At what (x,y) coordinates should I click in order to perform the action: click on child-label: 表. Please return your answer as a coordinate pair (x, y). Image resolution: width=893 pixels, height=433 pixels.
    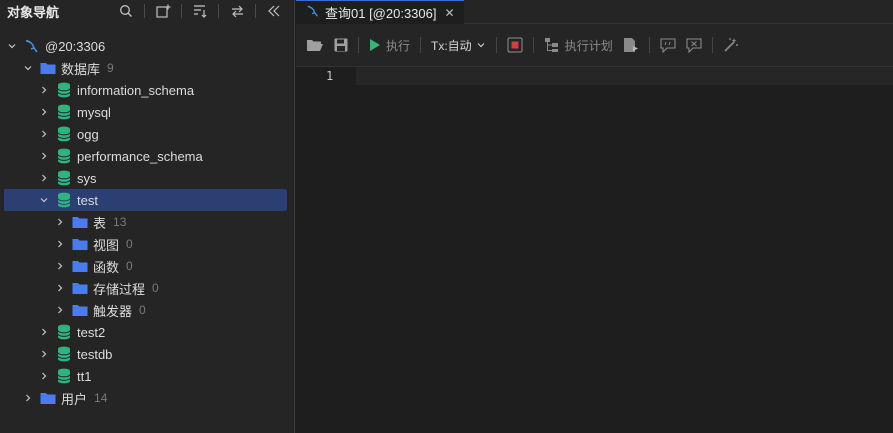
    Looking at the image, I should click on (100, 223).